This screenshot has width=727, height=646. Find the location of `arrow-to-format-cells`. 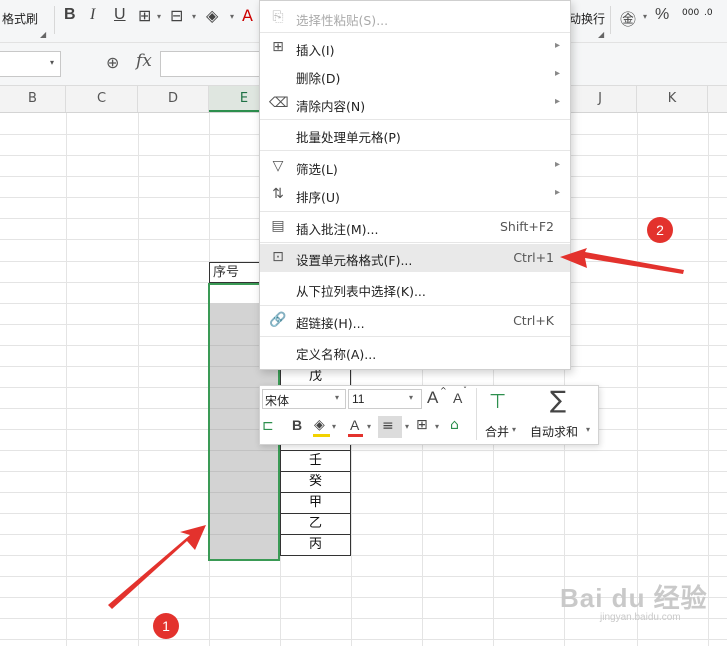

arrow-to-format-cells is located at coordinates (622, 261).